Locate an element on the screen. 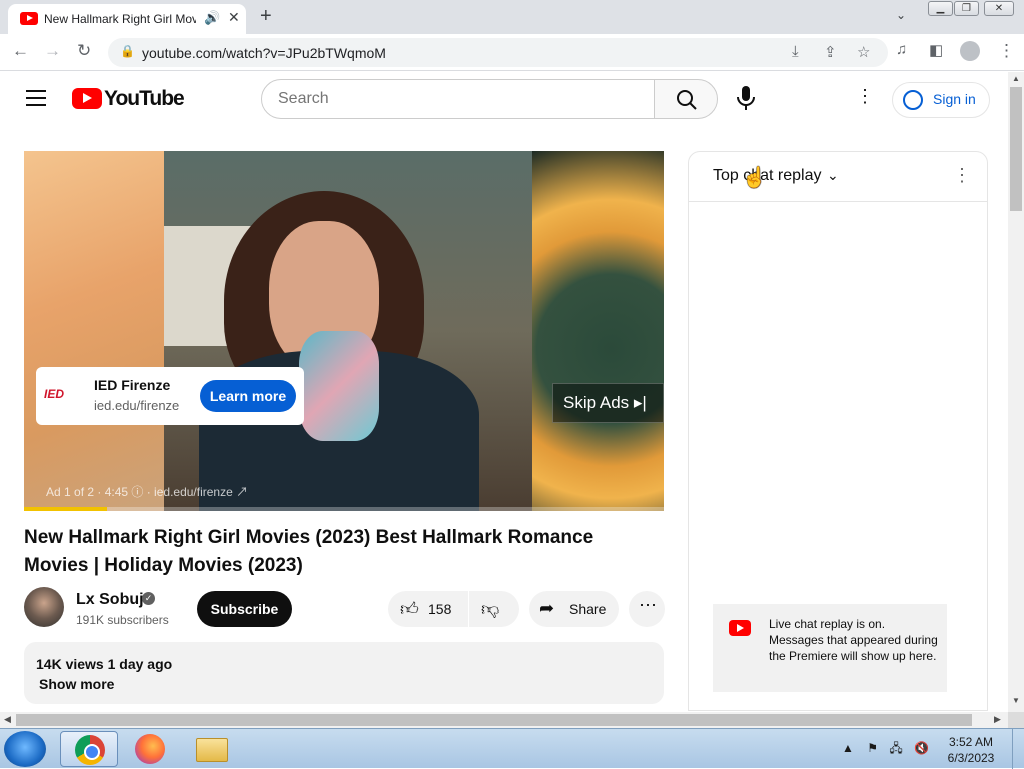 The width and height of the screenshot is (1024, 769). like-count: 158 is located at coordinates (440, 609).